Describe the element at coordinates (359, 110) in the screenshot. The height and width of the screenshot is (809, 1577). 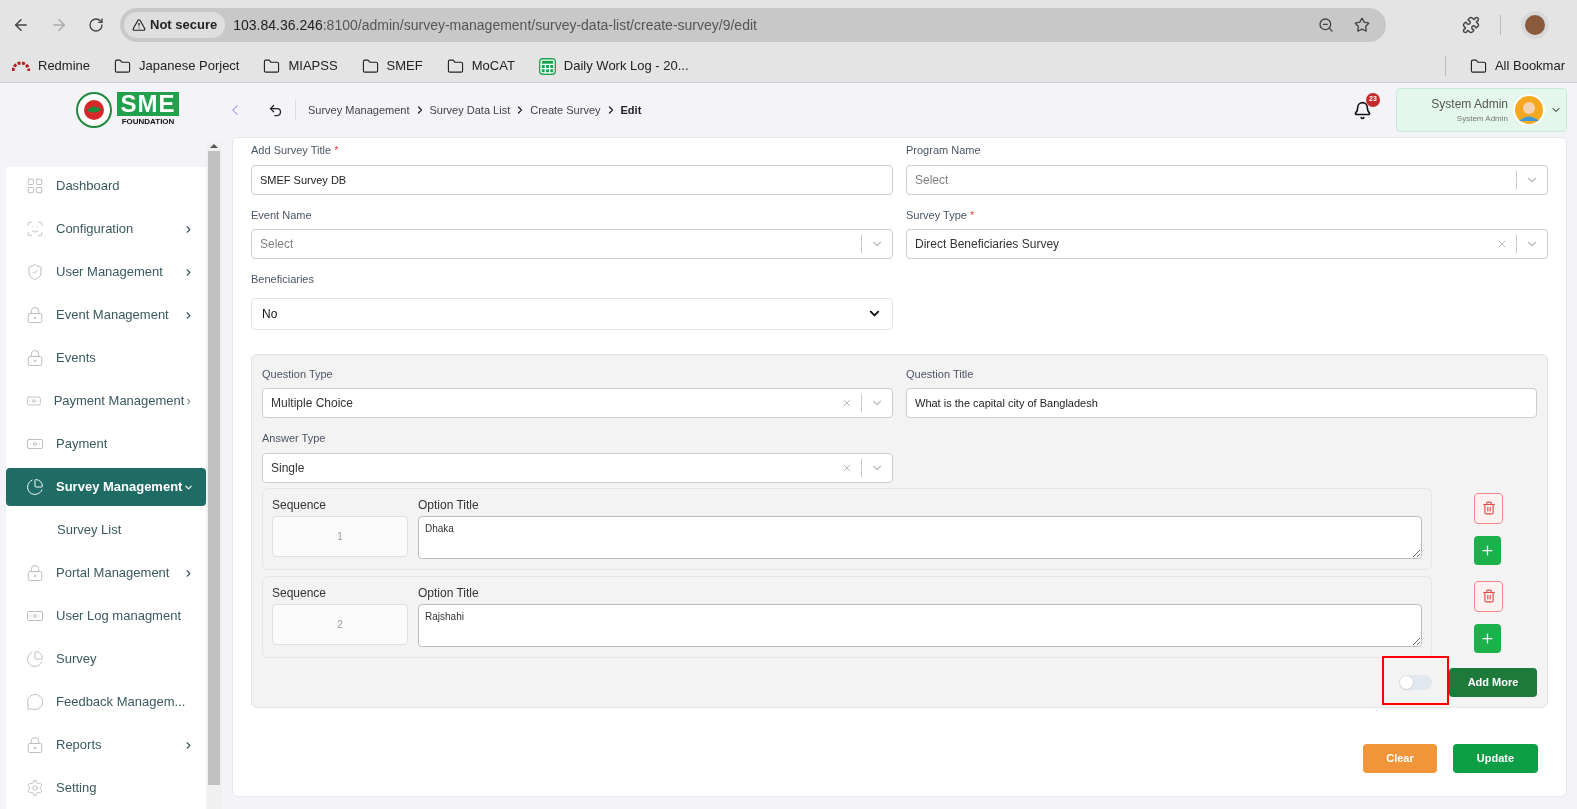
I see `breadcrumb-link: Survey Management` at that location.